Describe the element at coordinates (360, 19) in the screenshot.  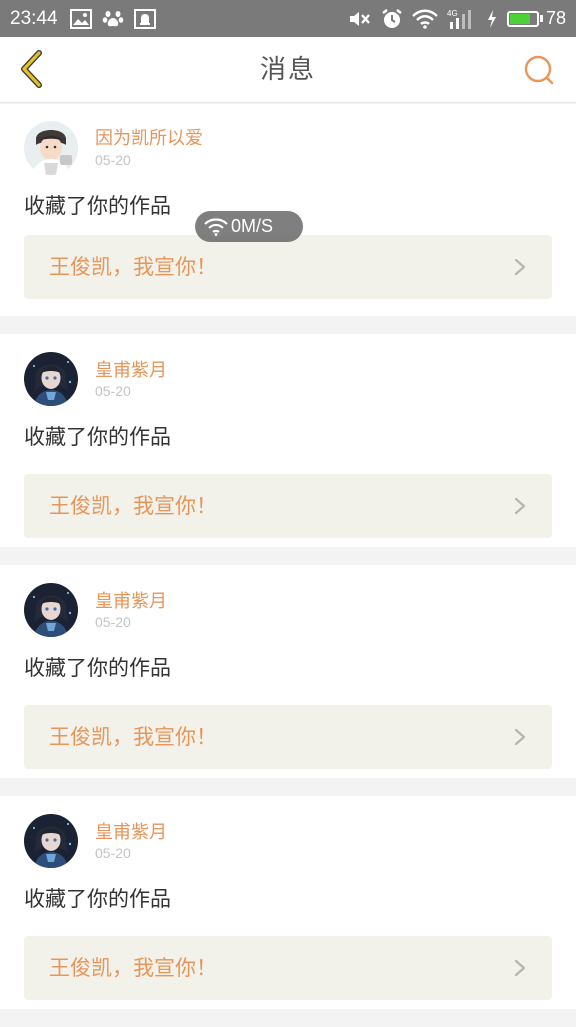
I see `mute-icon` at that location.